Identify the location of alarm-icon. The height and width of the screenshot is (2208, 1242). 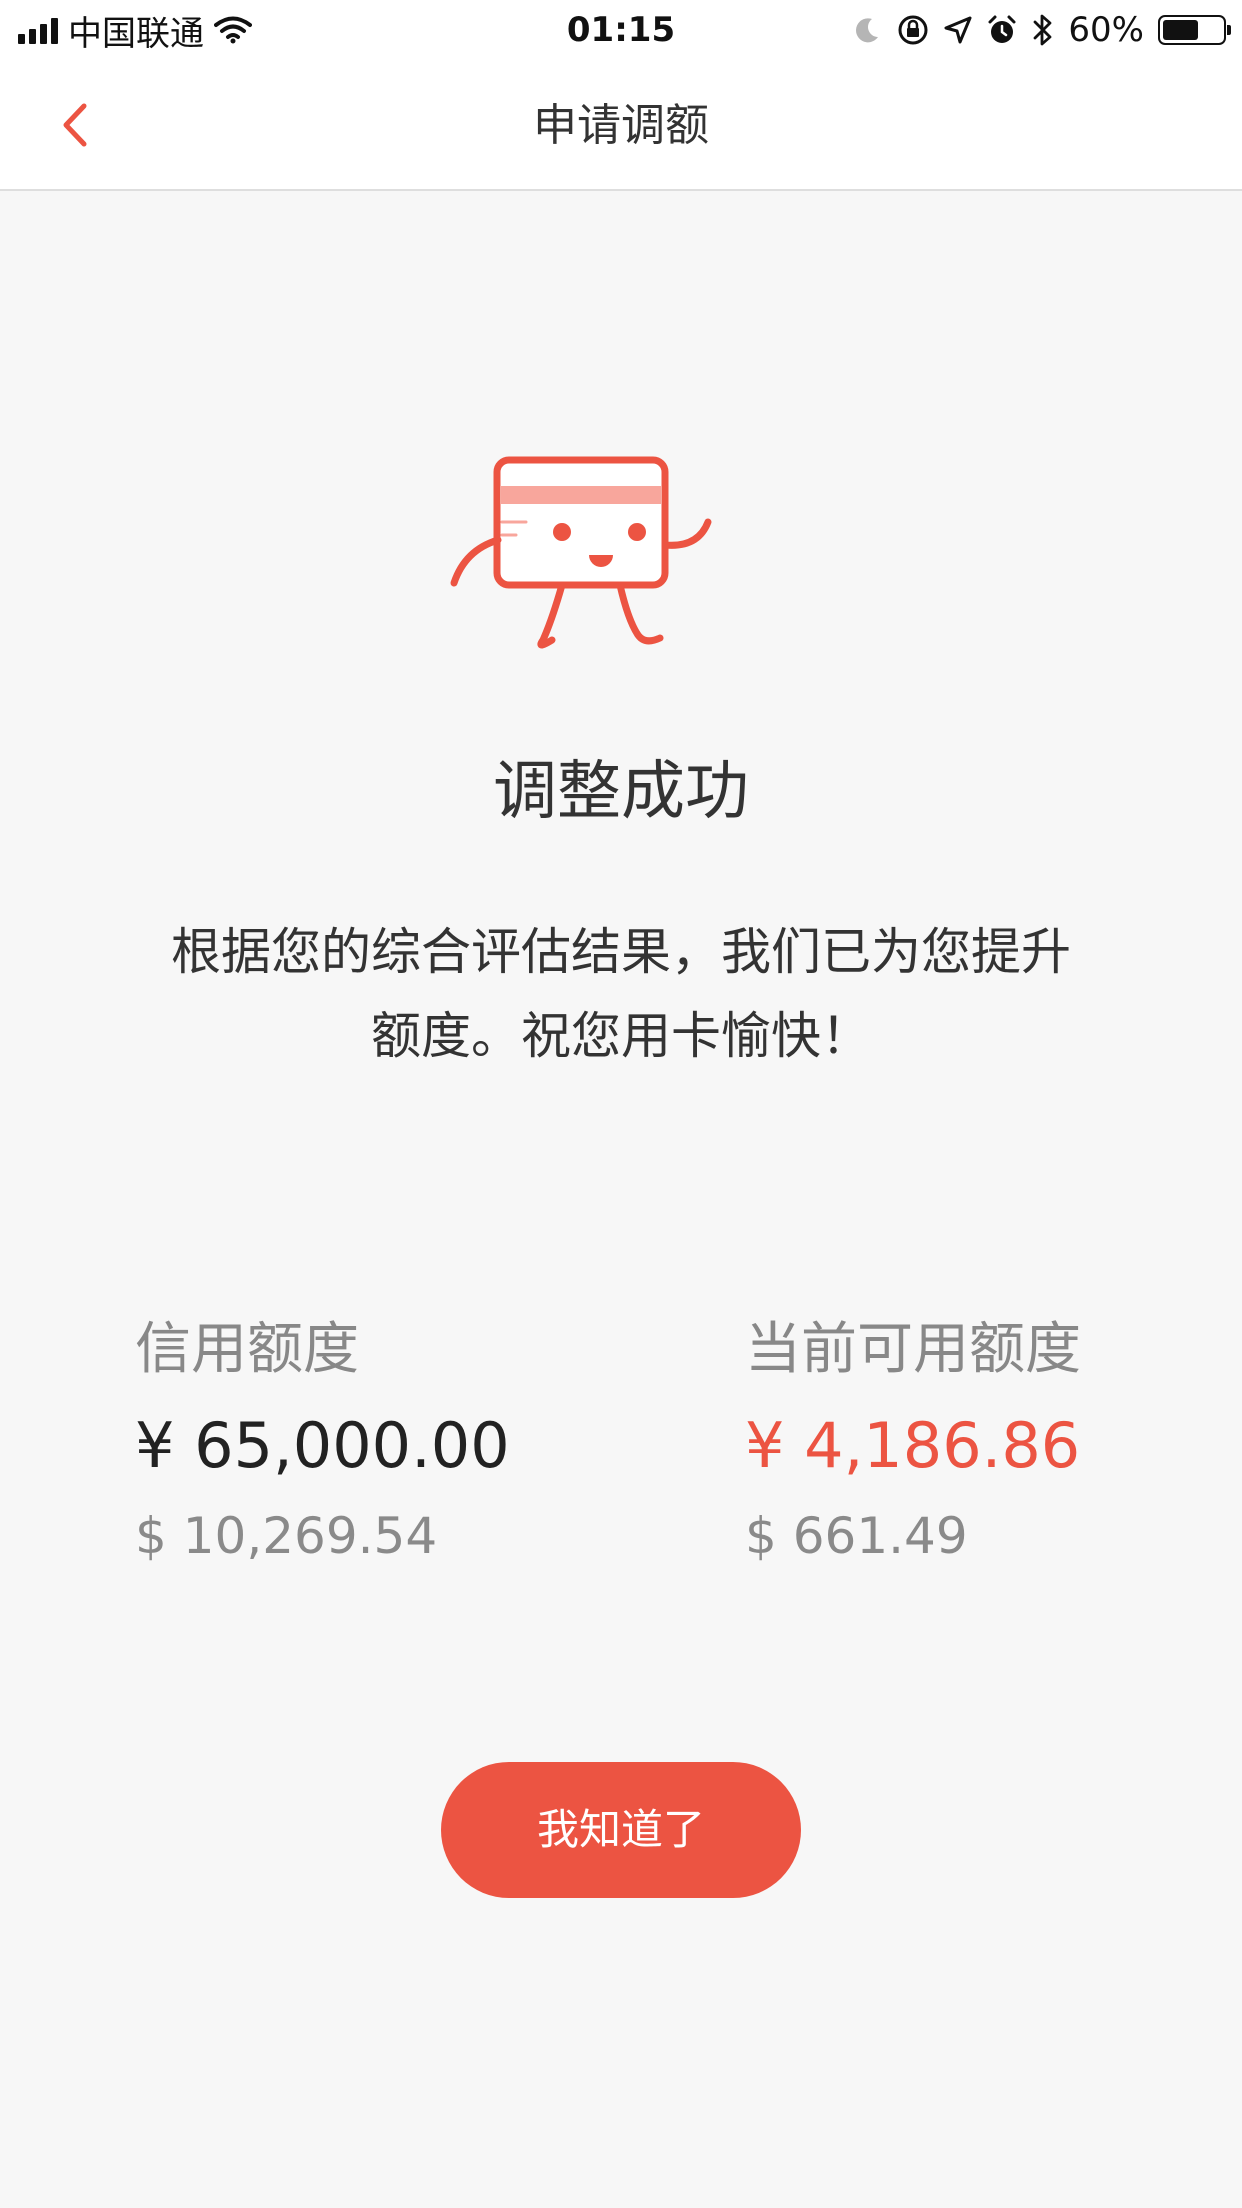
(1002, 29).